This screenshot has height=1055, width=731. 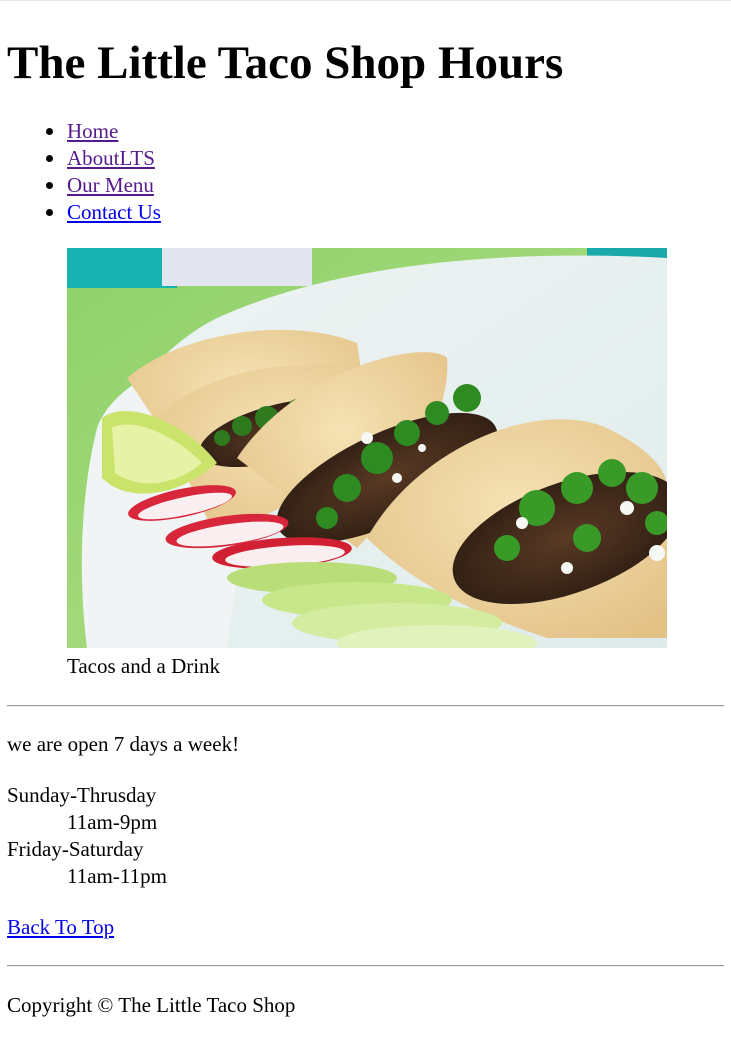 I want to click on nav-item-contact: Contact Us, so click(x=385, y=212).